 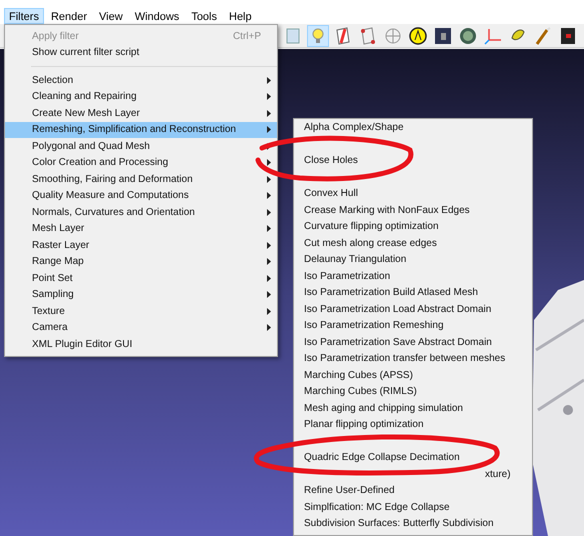 What do you see at coordinates (413, 508) in the screenshot?
I see `menu-item: Simplfication: MC Edge Collapse` at bounding box center [413, 508].